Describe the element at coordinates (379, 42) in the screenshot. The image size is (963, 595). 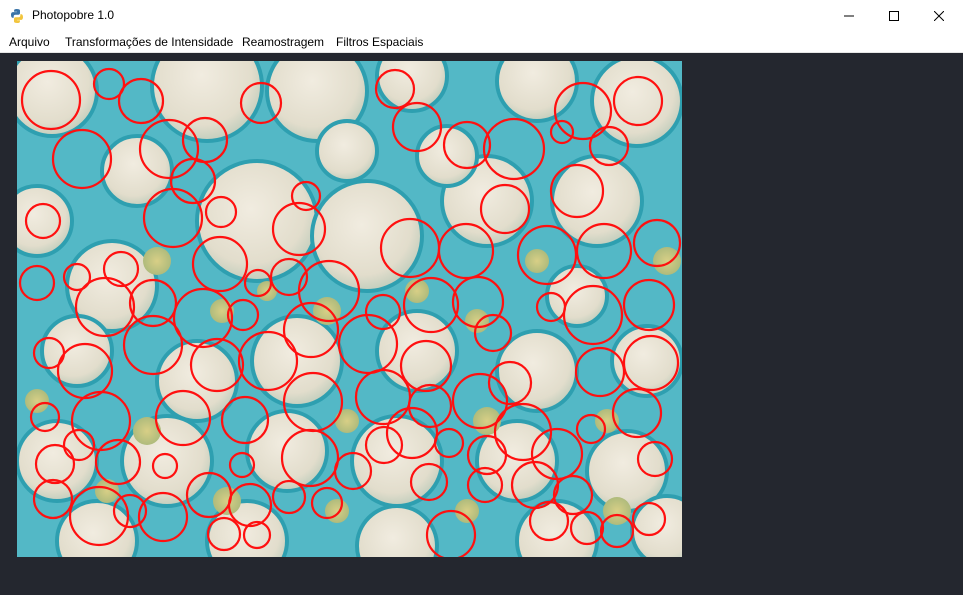
I see `menu-filtros-espaciais: Filtros Espaciais` at that location.